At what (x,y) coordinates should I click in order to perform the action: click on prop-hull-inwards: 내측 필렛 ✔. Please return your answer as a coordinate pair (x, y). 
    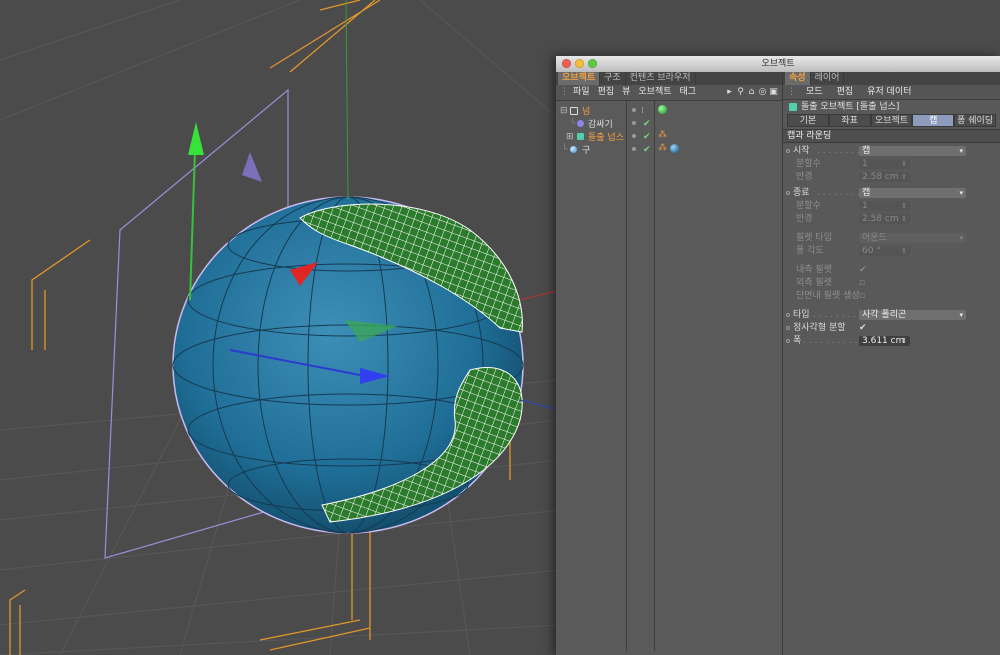
    Looking at the image, I should click on (831, 270).